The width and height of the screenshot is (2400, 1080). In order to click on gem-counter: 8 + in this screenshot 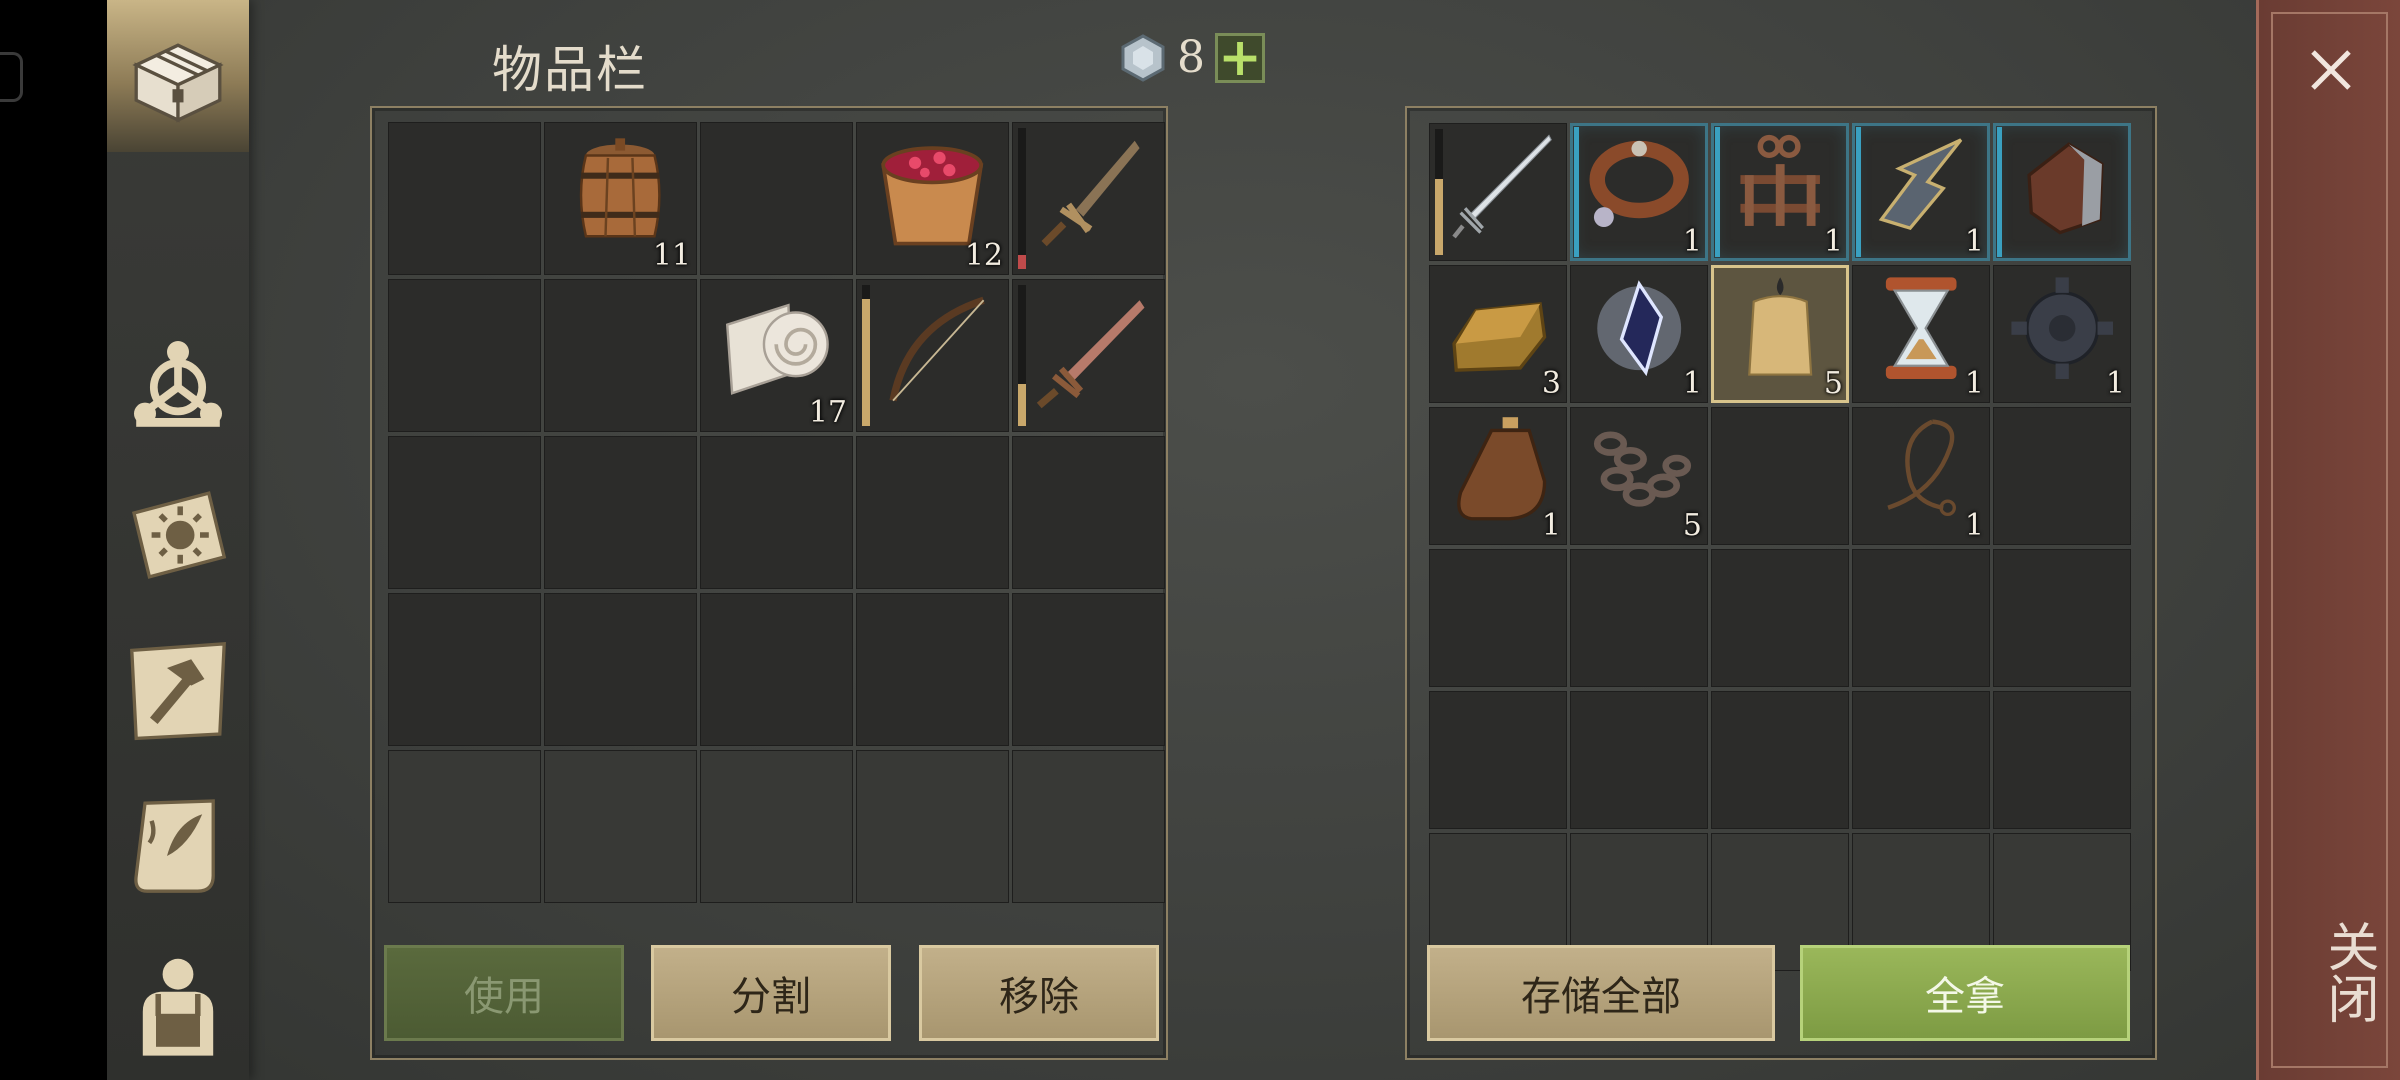, I will do `click(1192, 57)`.